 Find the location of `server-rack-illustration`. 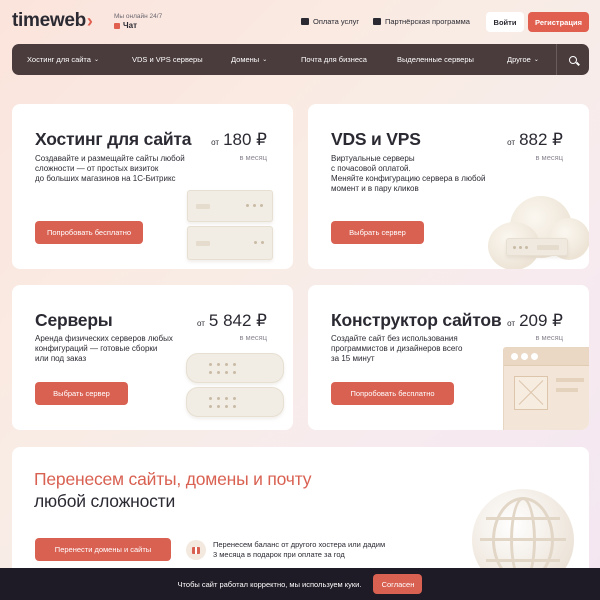

server-rack-illustration is located at coordinates (232, 229).